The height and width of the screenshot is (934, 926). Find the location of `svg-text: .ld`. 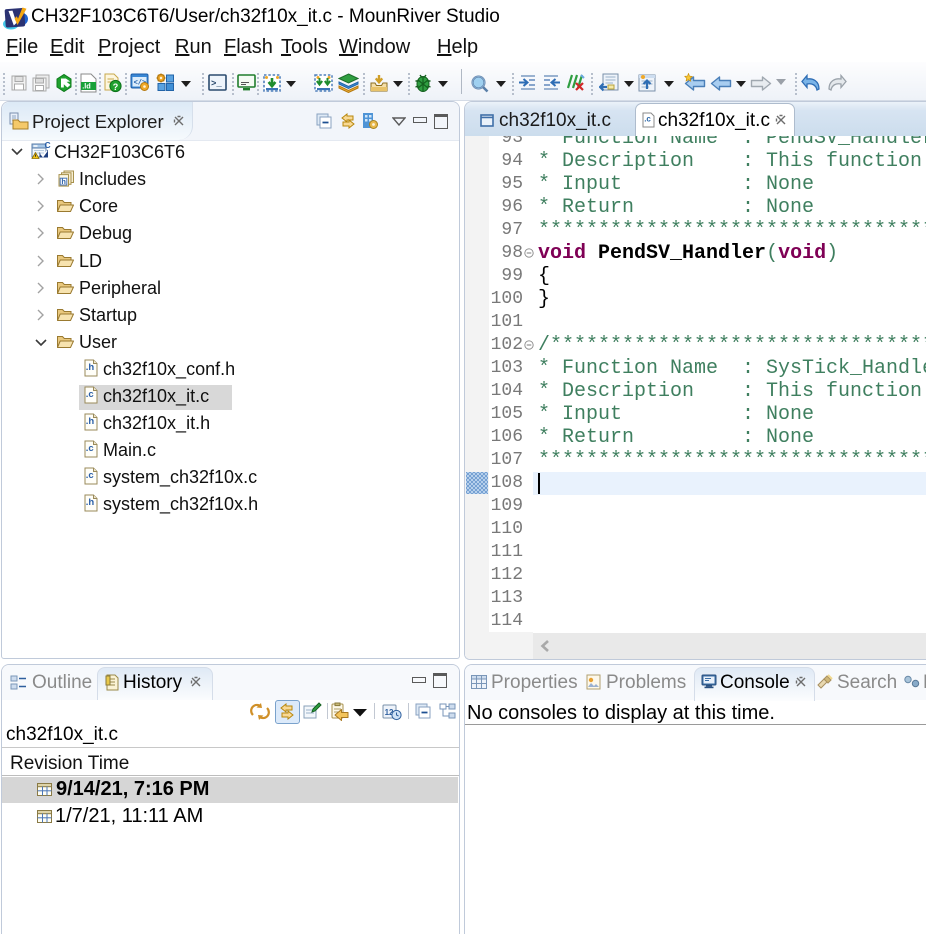

svg-text: .ld is located at coordinates (86, 86).